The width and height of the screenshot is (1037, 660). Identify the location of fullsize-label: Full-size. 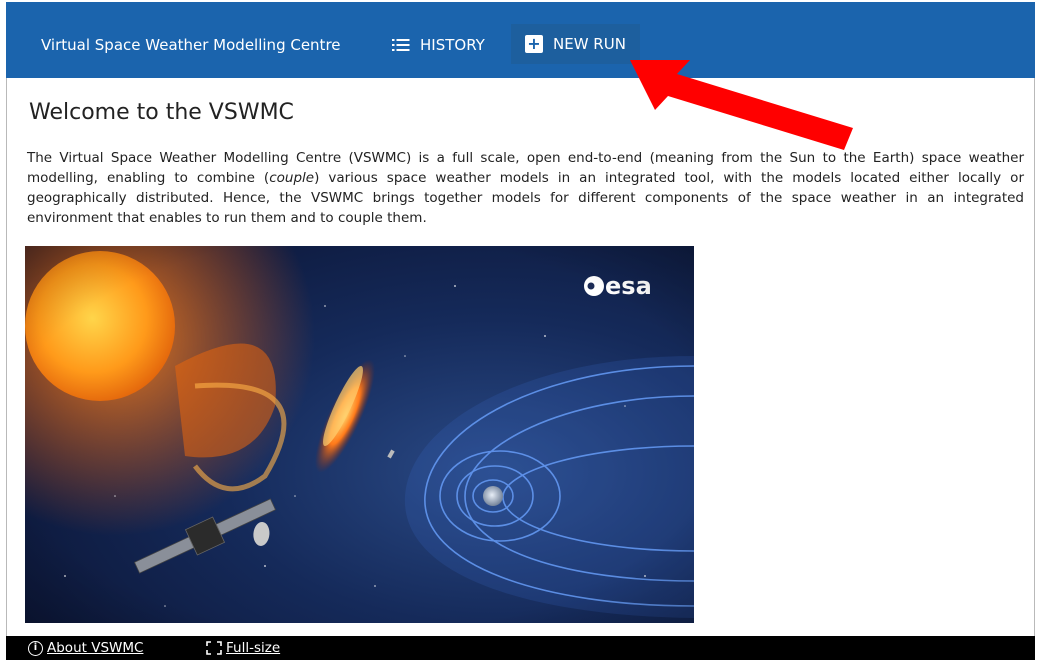
(253, 648).